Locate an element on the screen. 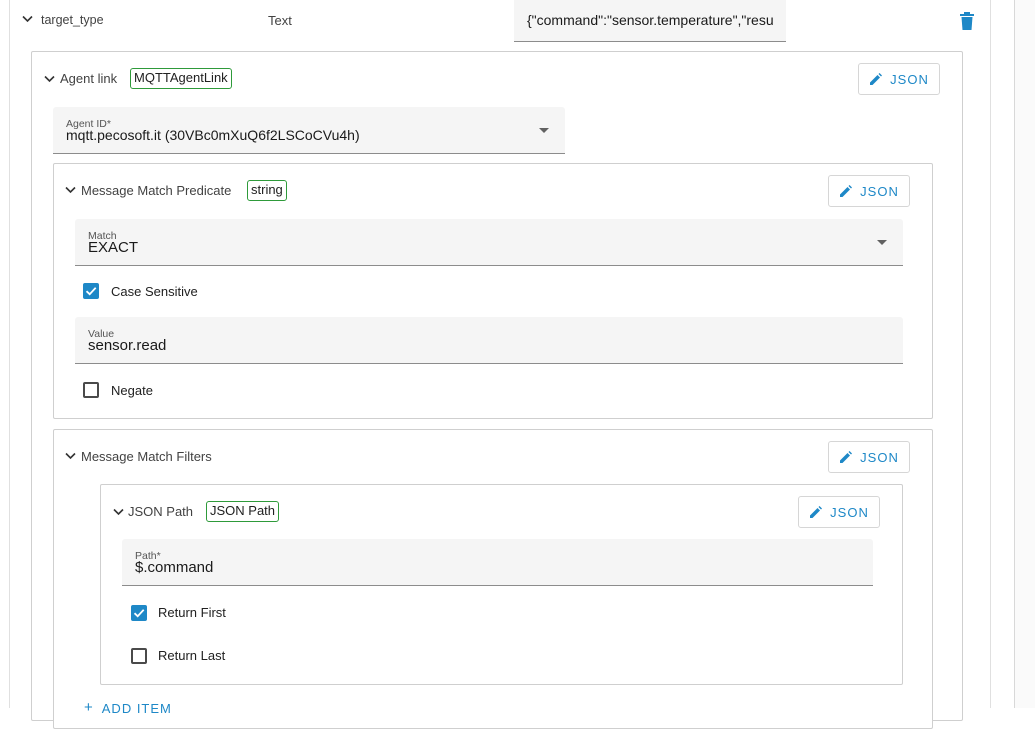 The height and width of the screenshot is (729, 1035). path-value: $.command is located at coordinates (174, 567).